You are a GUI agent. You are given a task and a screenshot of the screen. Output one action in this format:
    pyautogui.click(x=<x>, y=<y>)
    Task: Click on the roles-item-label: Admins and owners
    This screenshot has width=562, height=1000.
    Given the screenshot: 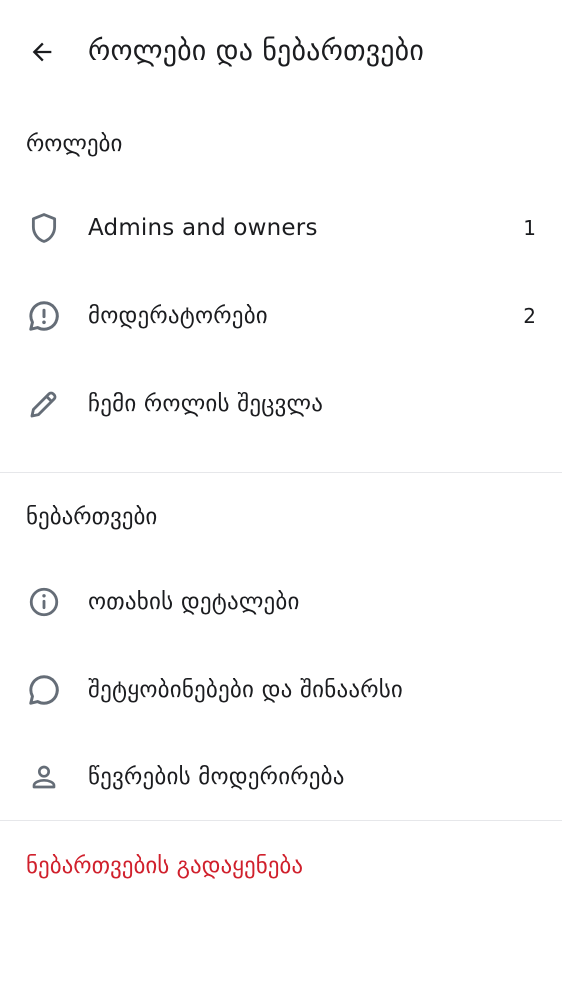 What is the action you would take?
    pyautogui.click(x=203, y=228)
    